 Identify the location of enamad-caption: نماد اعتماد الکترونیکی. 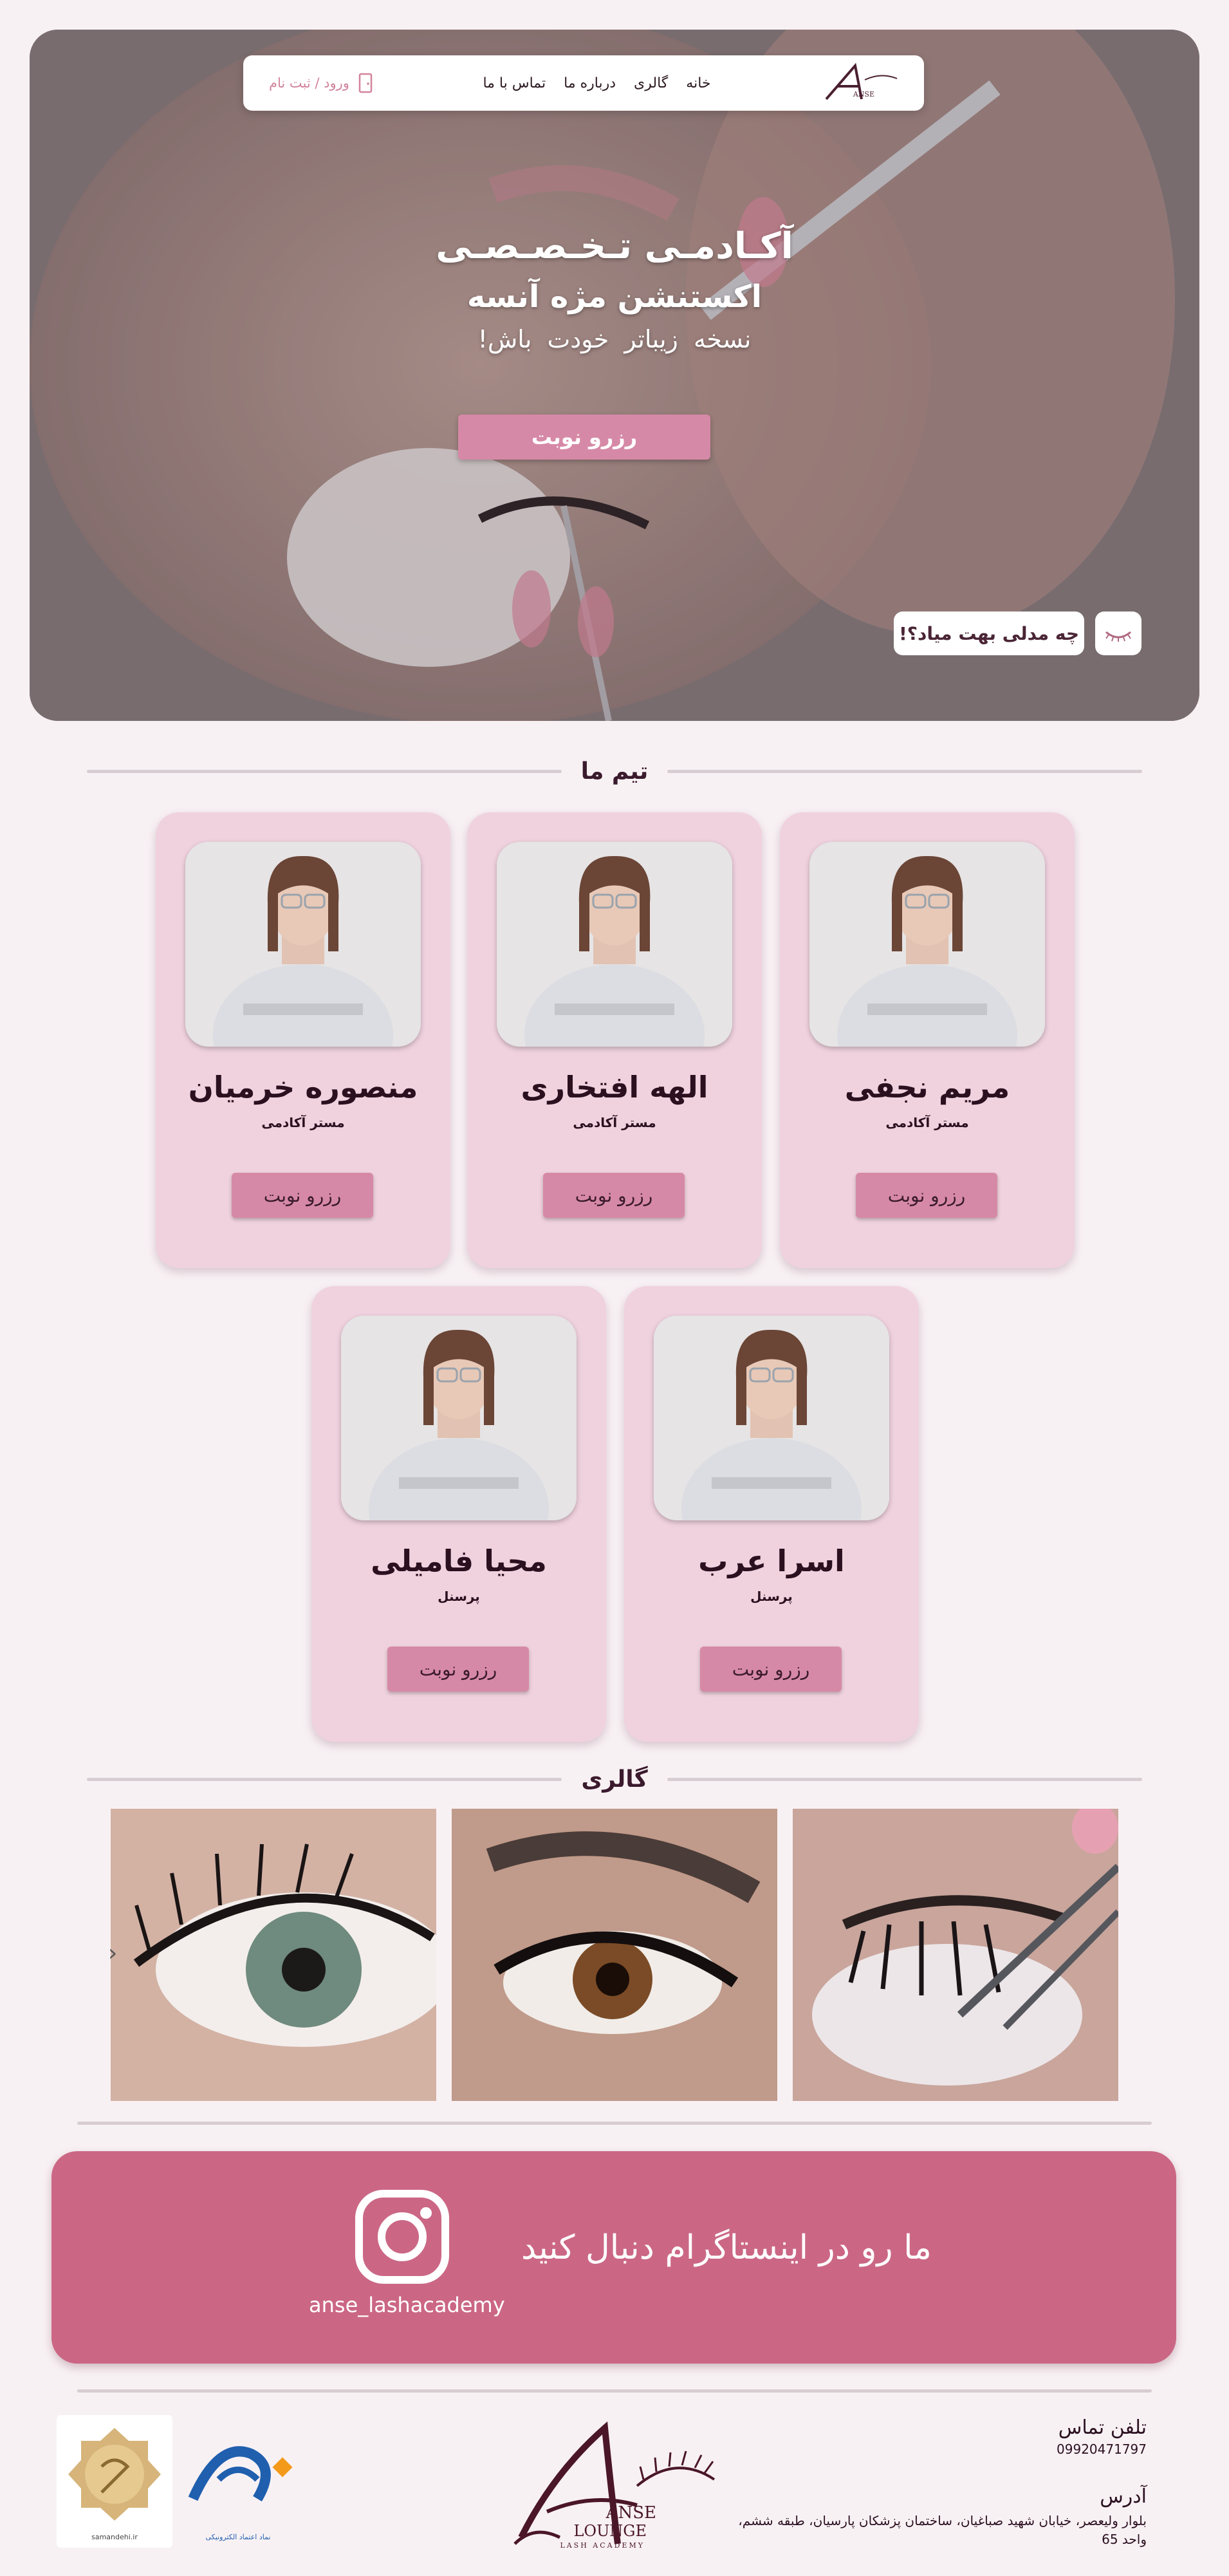
(238, 2537).